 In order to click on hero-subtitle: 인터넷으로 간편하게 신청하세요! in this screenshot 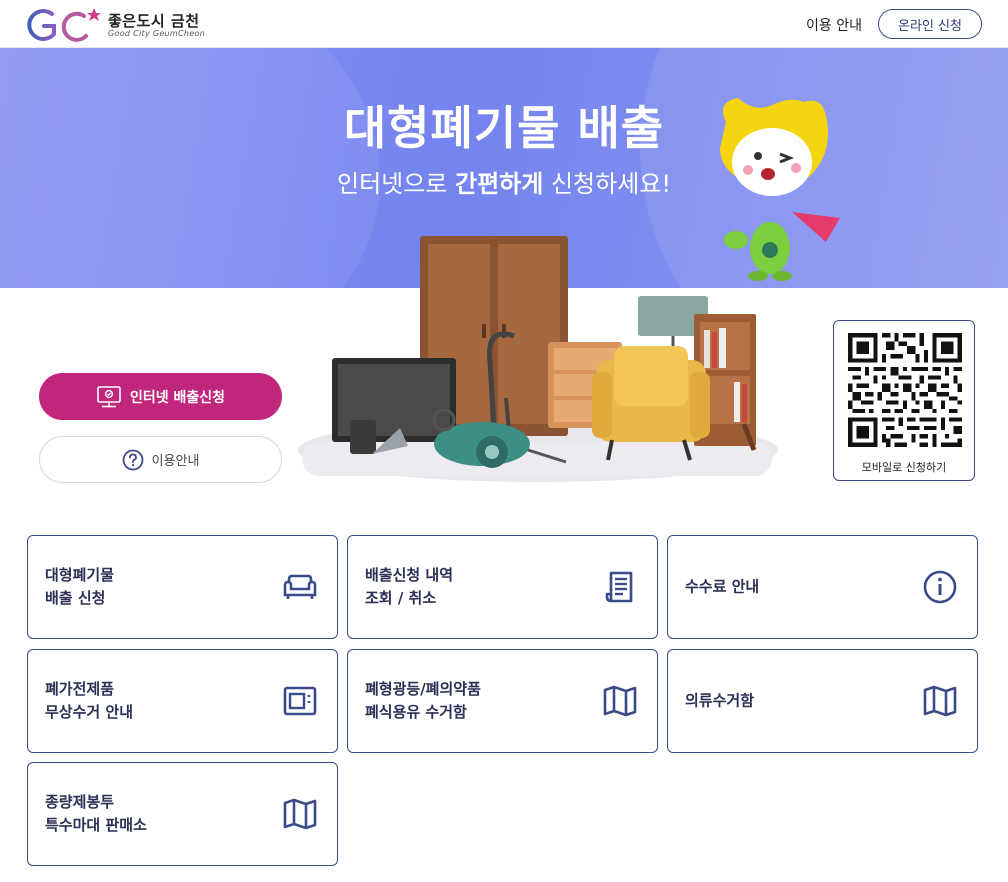, I will do `click(504, 181)`.